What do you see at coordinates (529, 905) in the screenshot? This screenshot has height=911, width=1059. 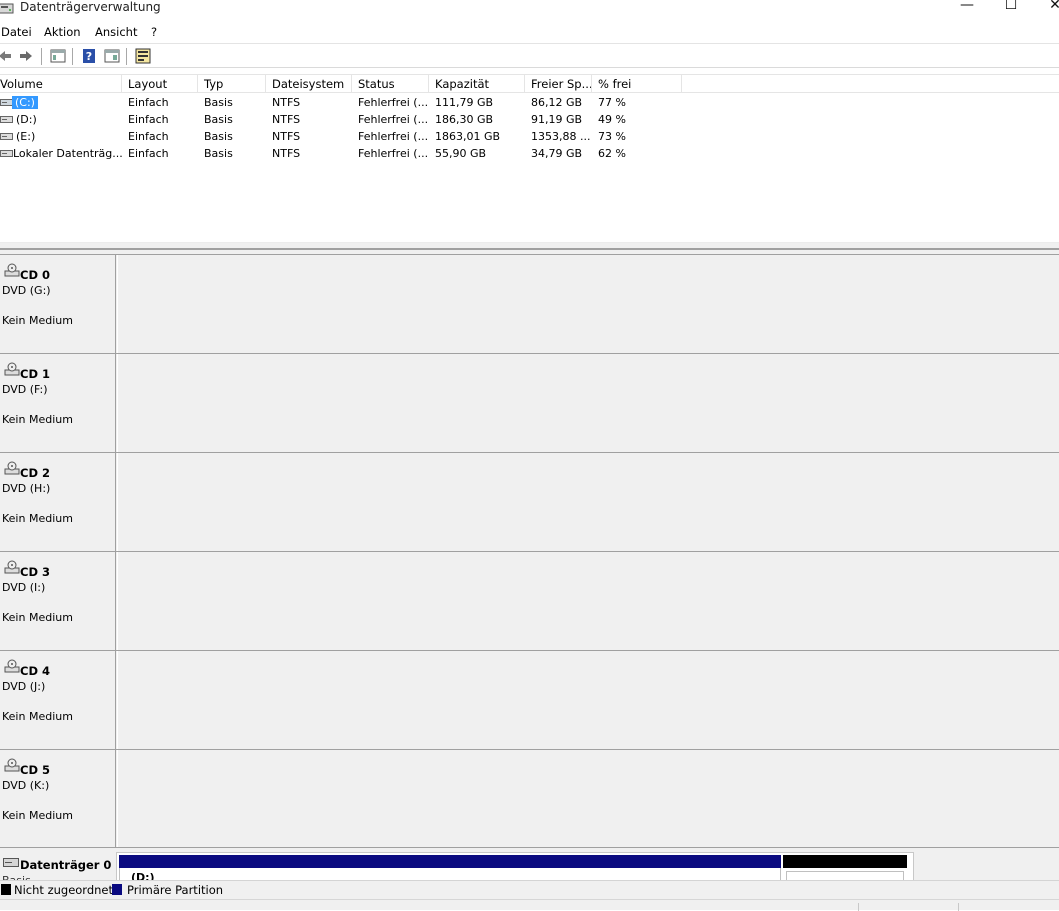 I see `status-bar` at bounding box center [529, 905].